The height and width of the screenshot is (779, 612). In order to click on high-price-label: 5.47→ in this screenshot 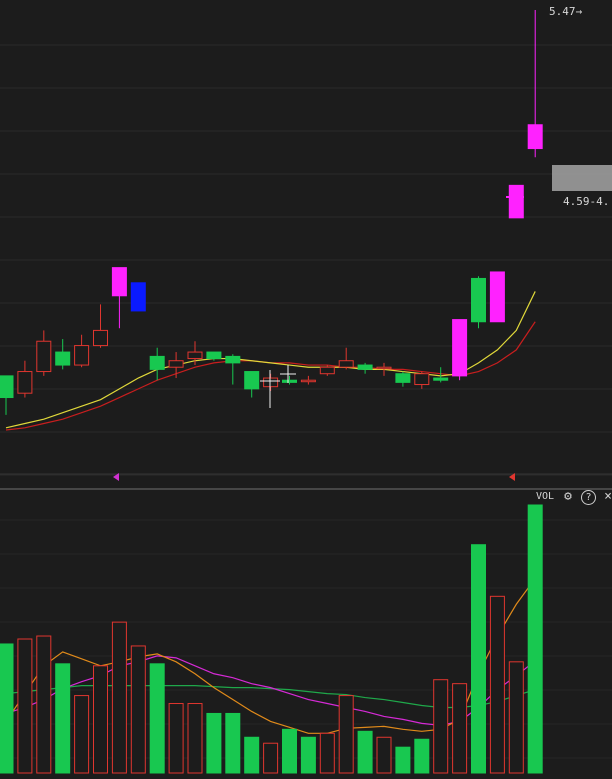, I will do `click(566, 11)`.